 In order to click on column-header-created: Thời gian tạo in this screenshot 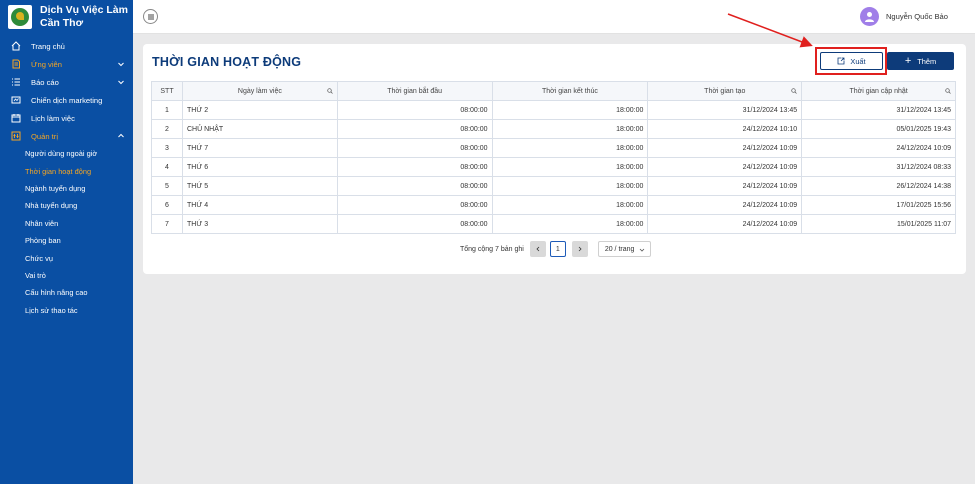, I will do `click(725, 91)`.